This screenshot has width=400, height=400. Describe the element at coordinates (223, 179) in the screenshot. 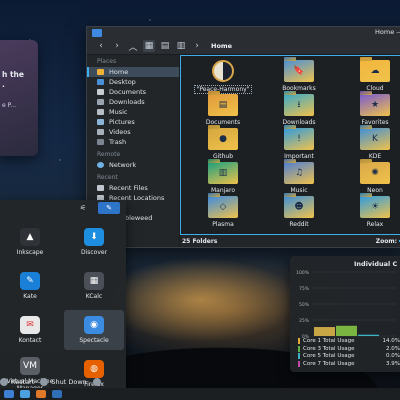

I see `folder-item: ▥ Manjaro` at that location.